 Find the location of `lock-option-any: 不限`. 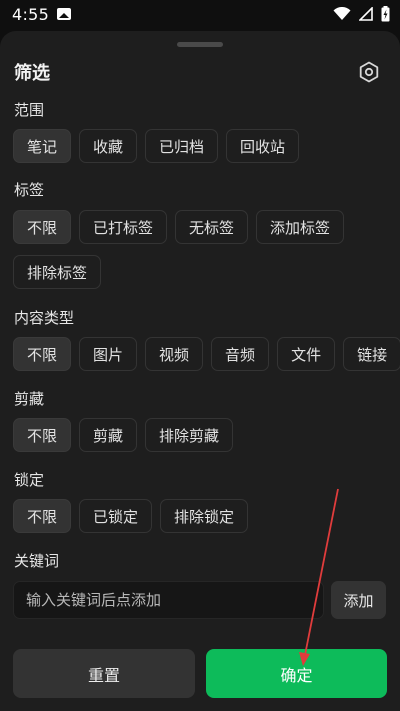

lock-option-any: 不限 is located at coordinates (42, 516).